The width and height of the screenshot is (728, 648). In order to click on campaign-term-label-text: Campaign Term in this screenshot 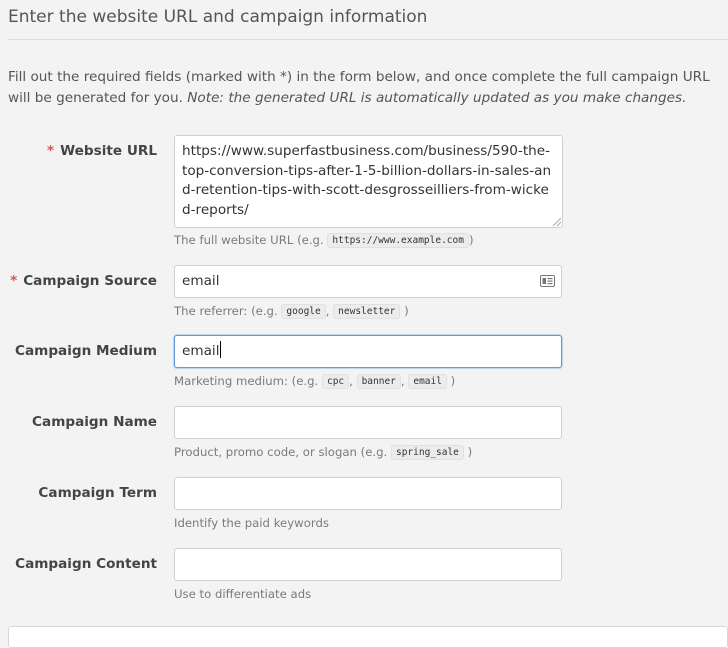, I will do `click(97, 493)`.